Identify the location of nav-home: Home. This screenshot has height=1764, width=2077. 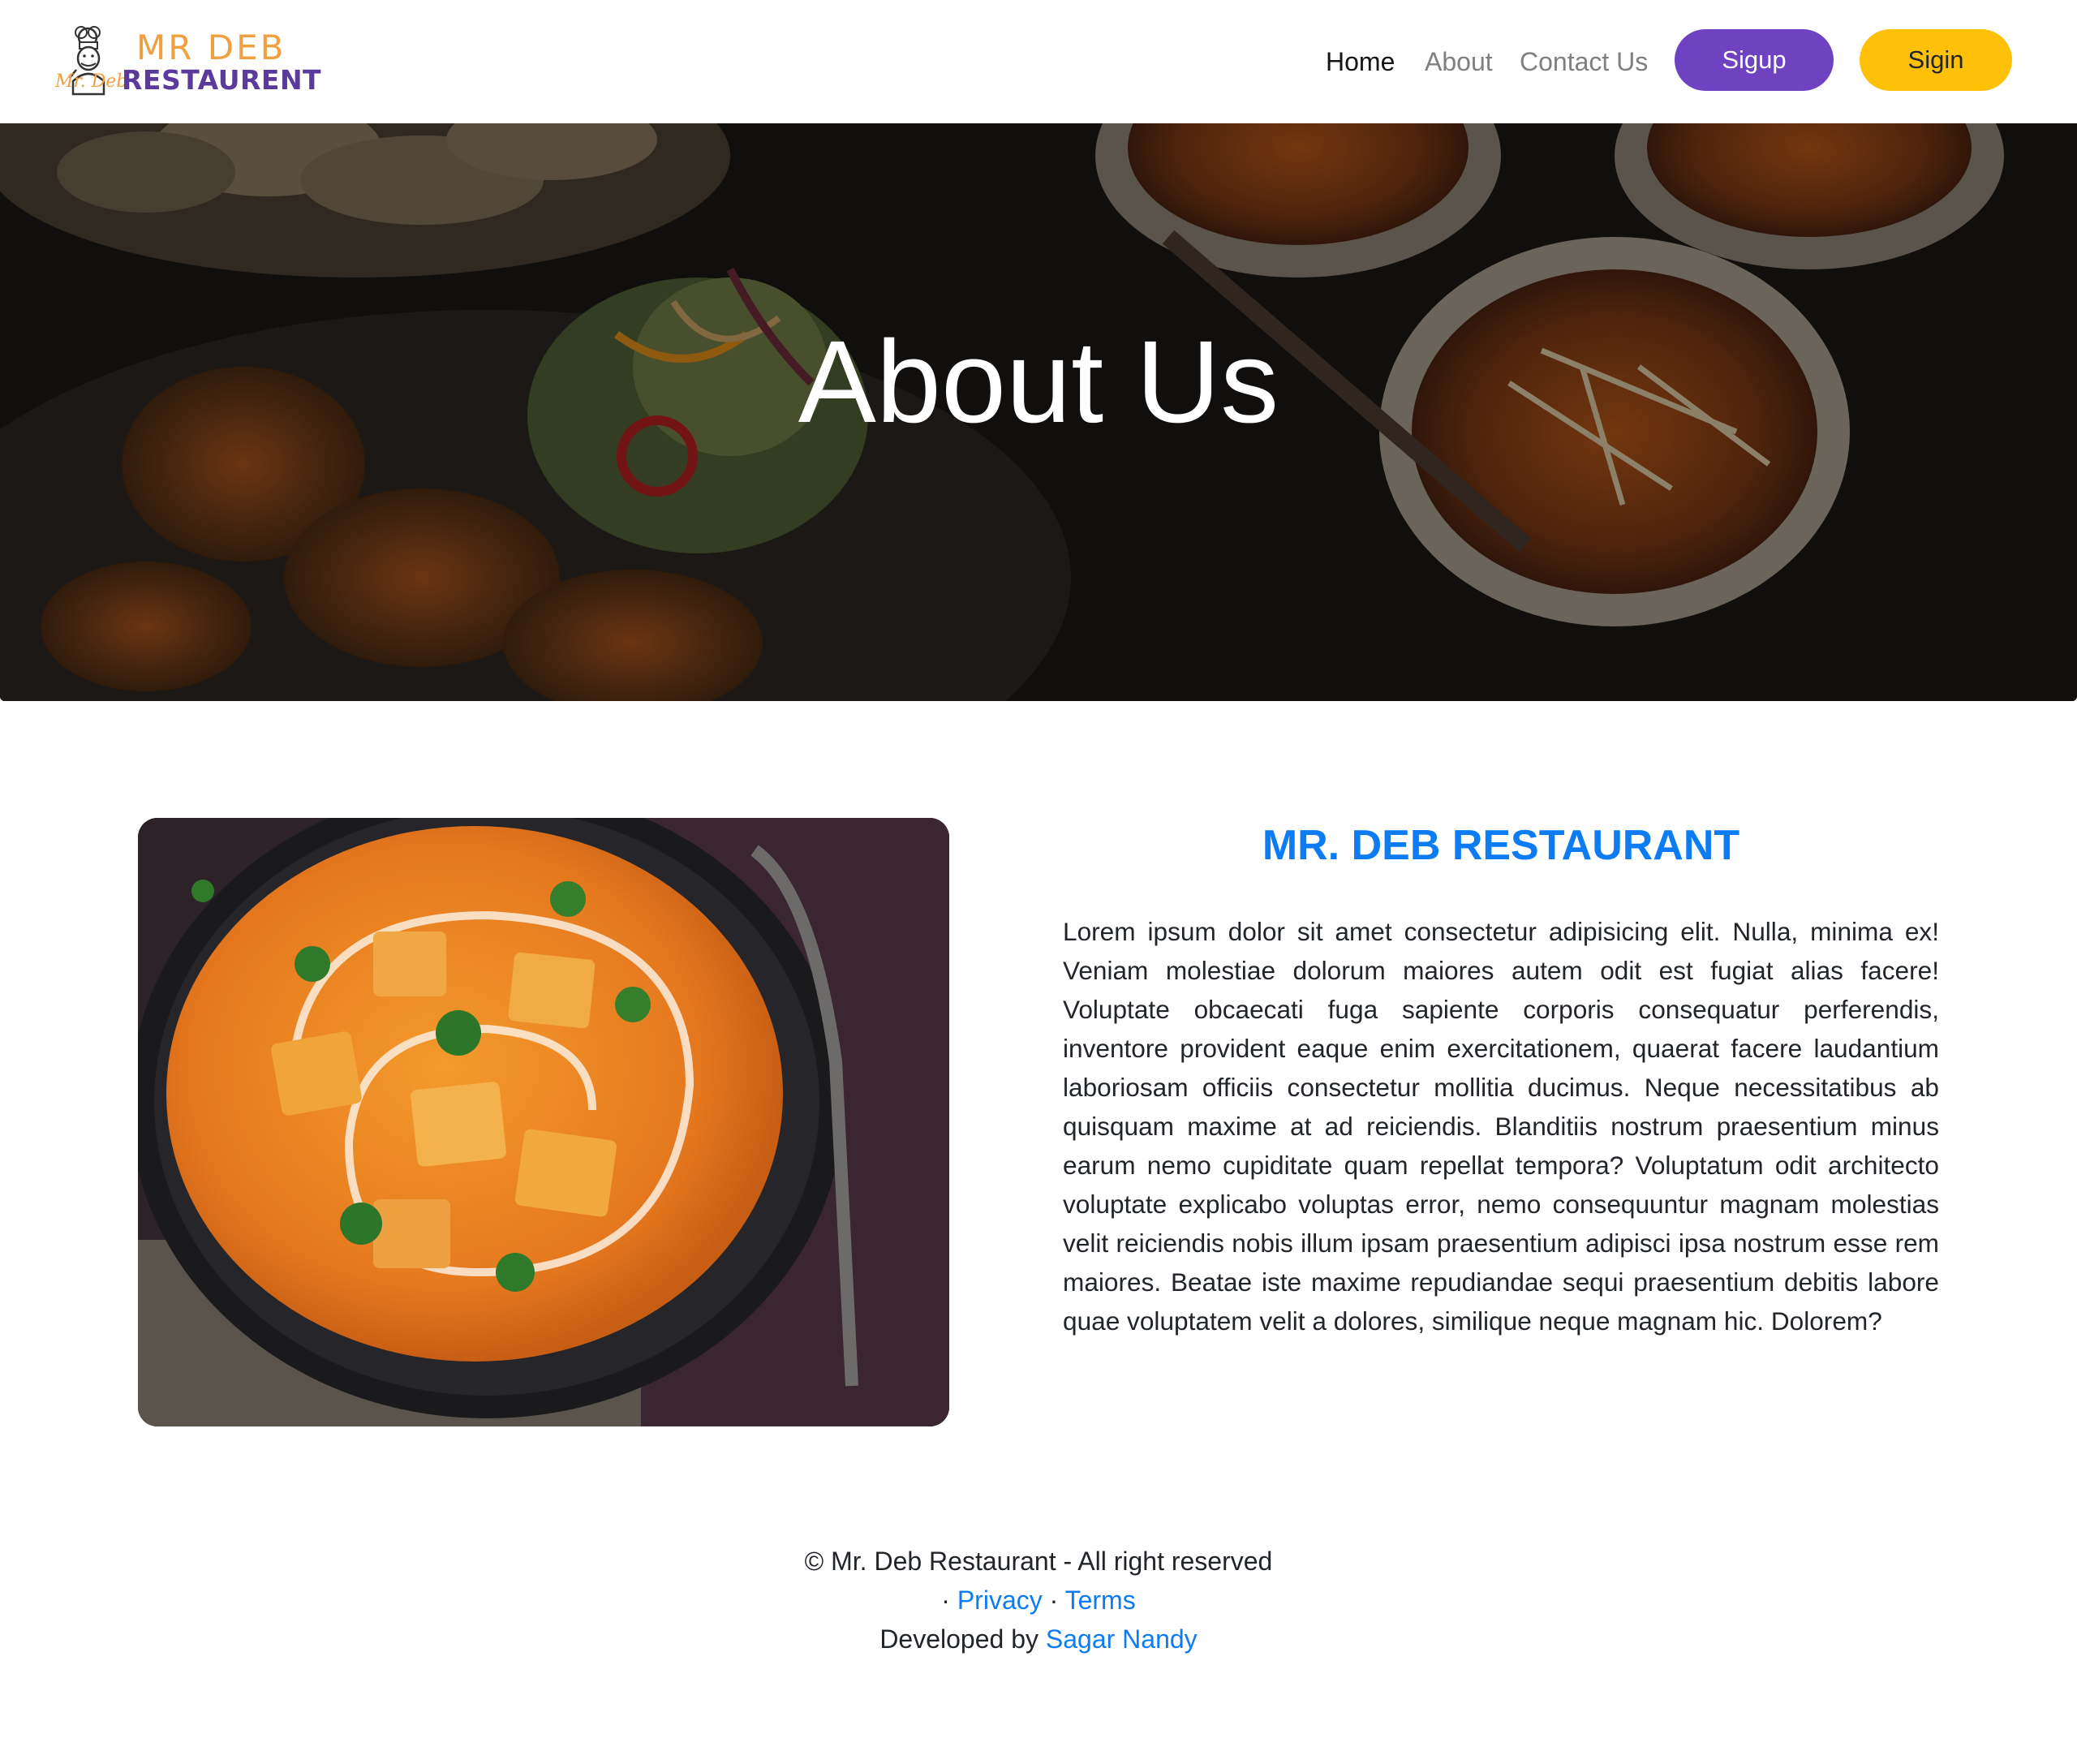
(1360, 62).